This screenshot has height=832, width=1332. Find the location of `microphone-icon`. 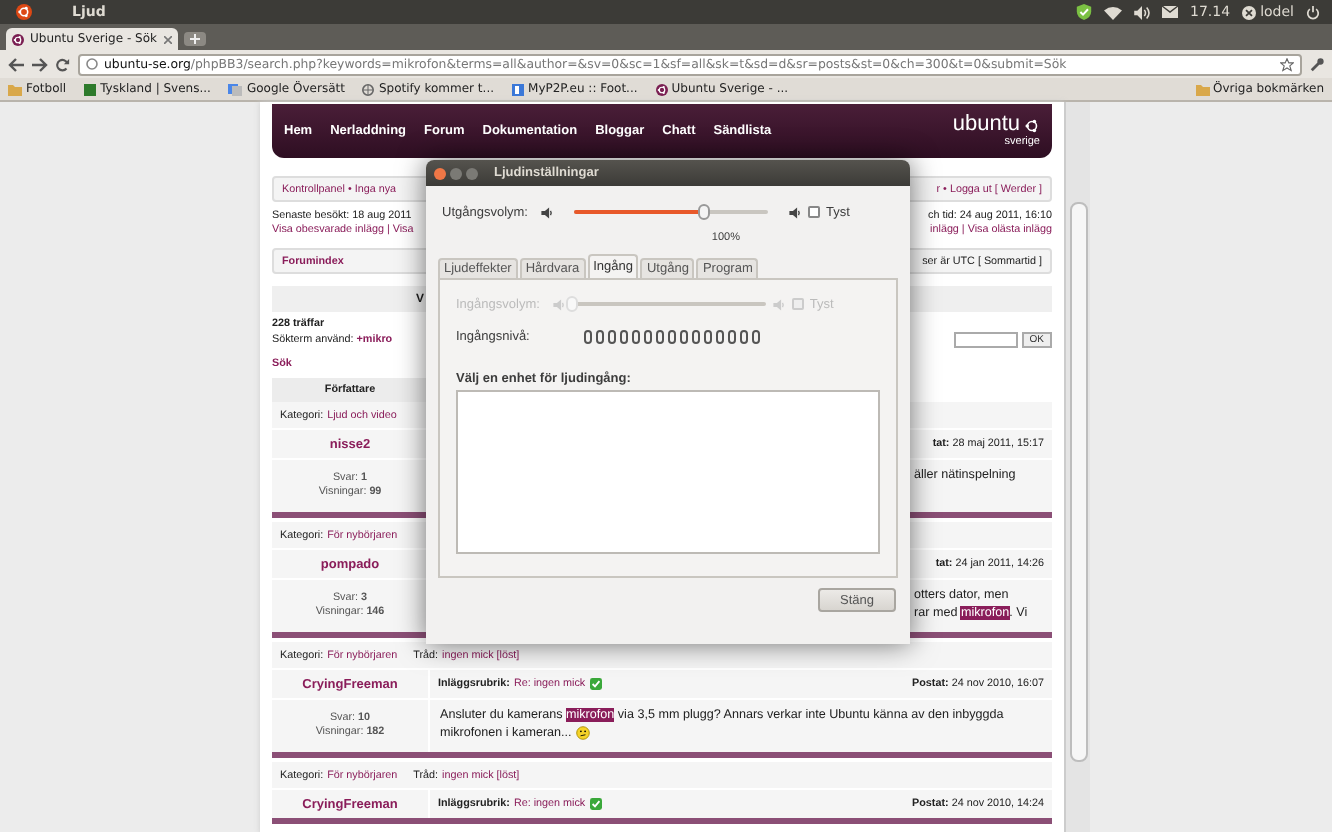

microphone-icon is located at coordinates (558, 304).